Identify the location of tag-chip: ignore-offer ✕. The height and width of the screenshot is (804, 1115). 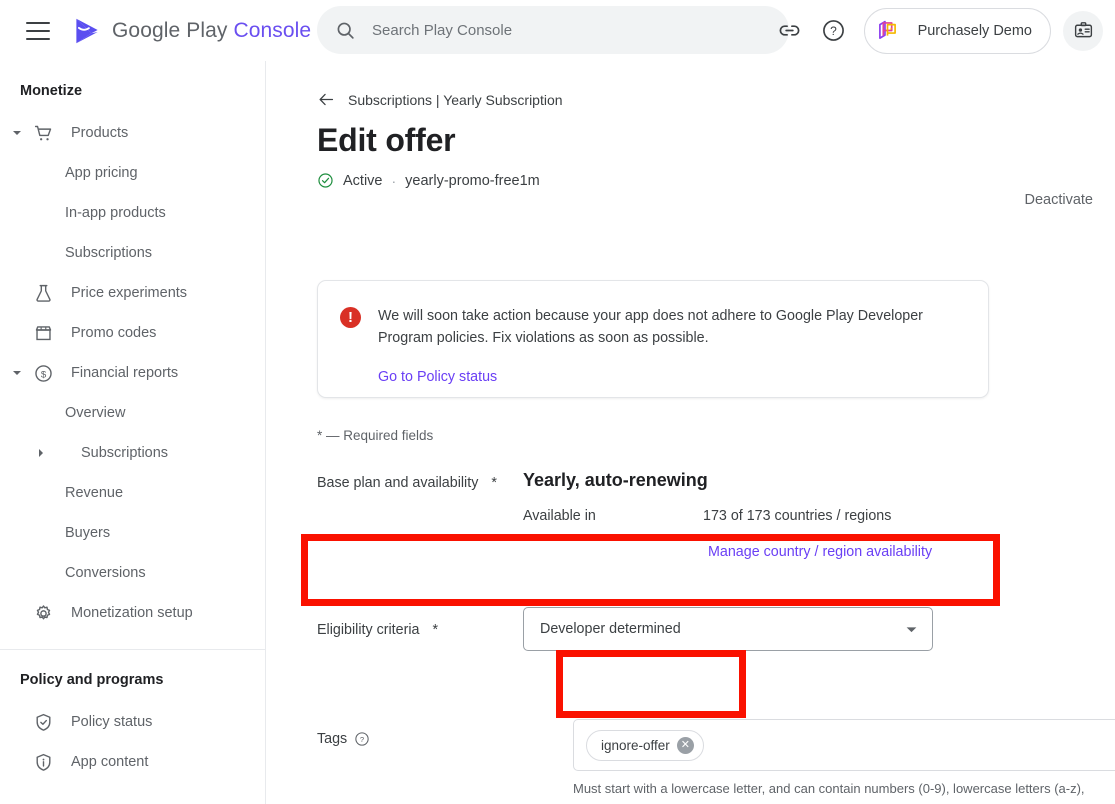
(645, 745).